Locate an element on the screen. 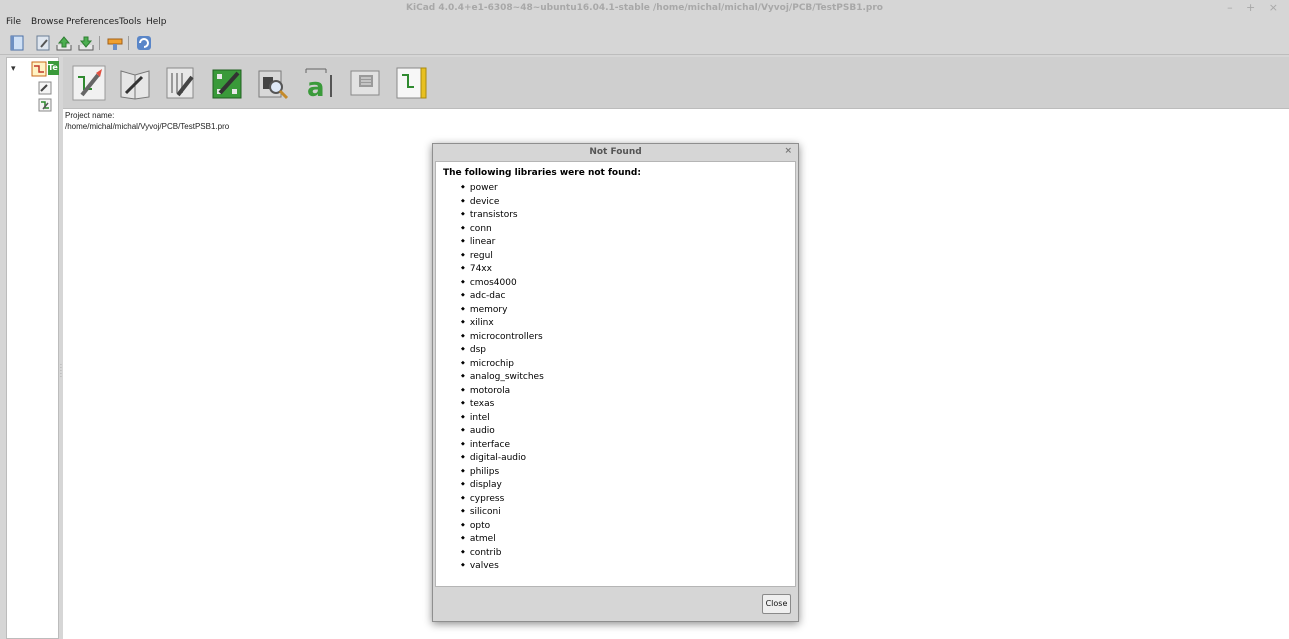 This screenshot has width=1289, height=639. pcbnew-button is located at coordinates (181, 83).